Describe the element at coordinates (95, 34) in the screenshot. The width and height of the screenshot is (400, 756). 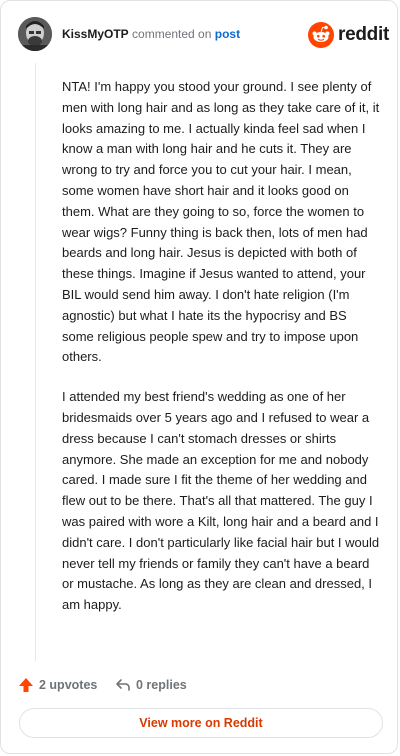
I see `username: KissMyOTP` at that location.